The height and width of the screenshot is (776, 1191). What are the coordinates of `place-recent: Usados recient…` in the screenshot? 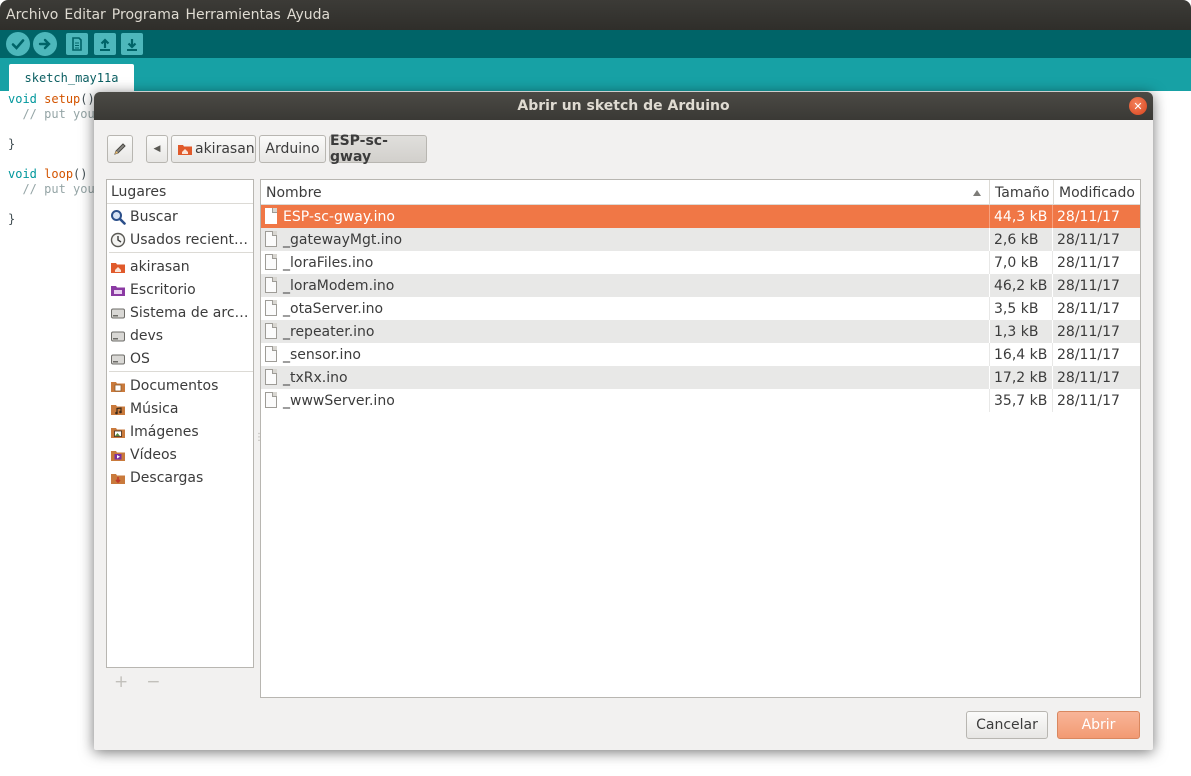 It's located at (180, 239).